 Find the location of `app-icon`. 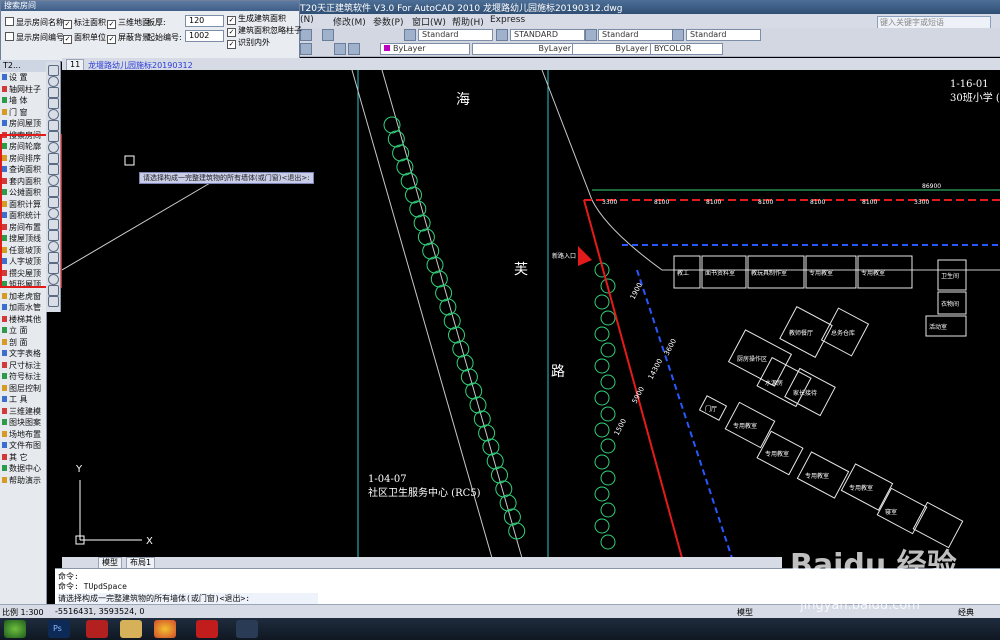

app-icon is located at coordinates (247, 629).